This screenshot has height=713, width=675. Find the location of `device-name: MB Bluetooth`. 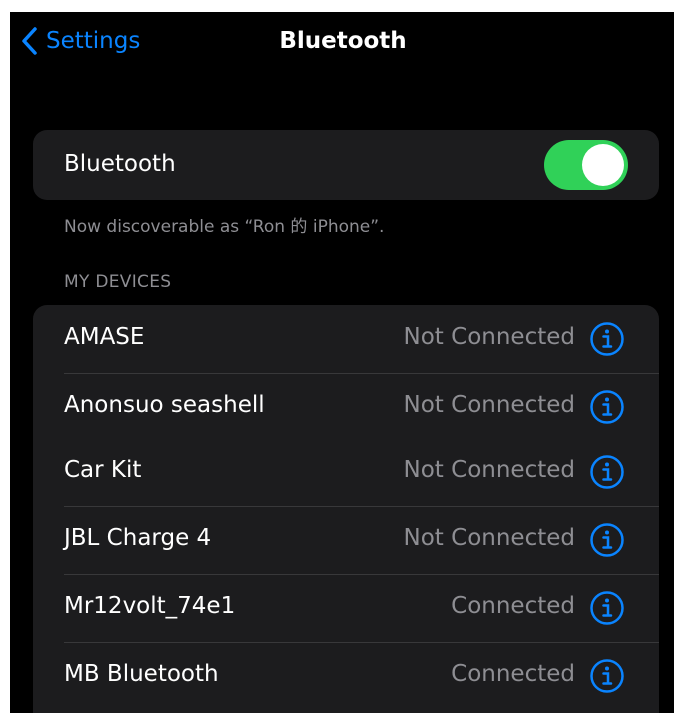

device-name: MB Bluetooth is located at coordinates (141, 674).